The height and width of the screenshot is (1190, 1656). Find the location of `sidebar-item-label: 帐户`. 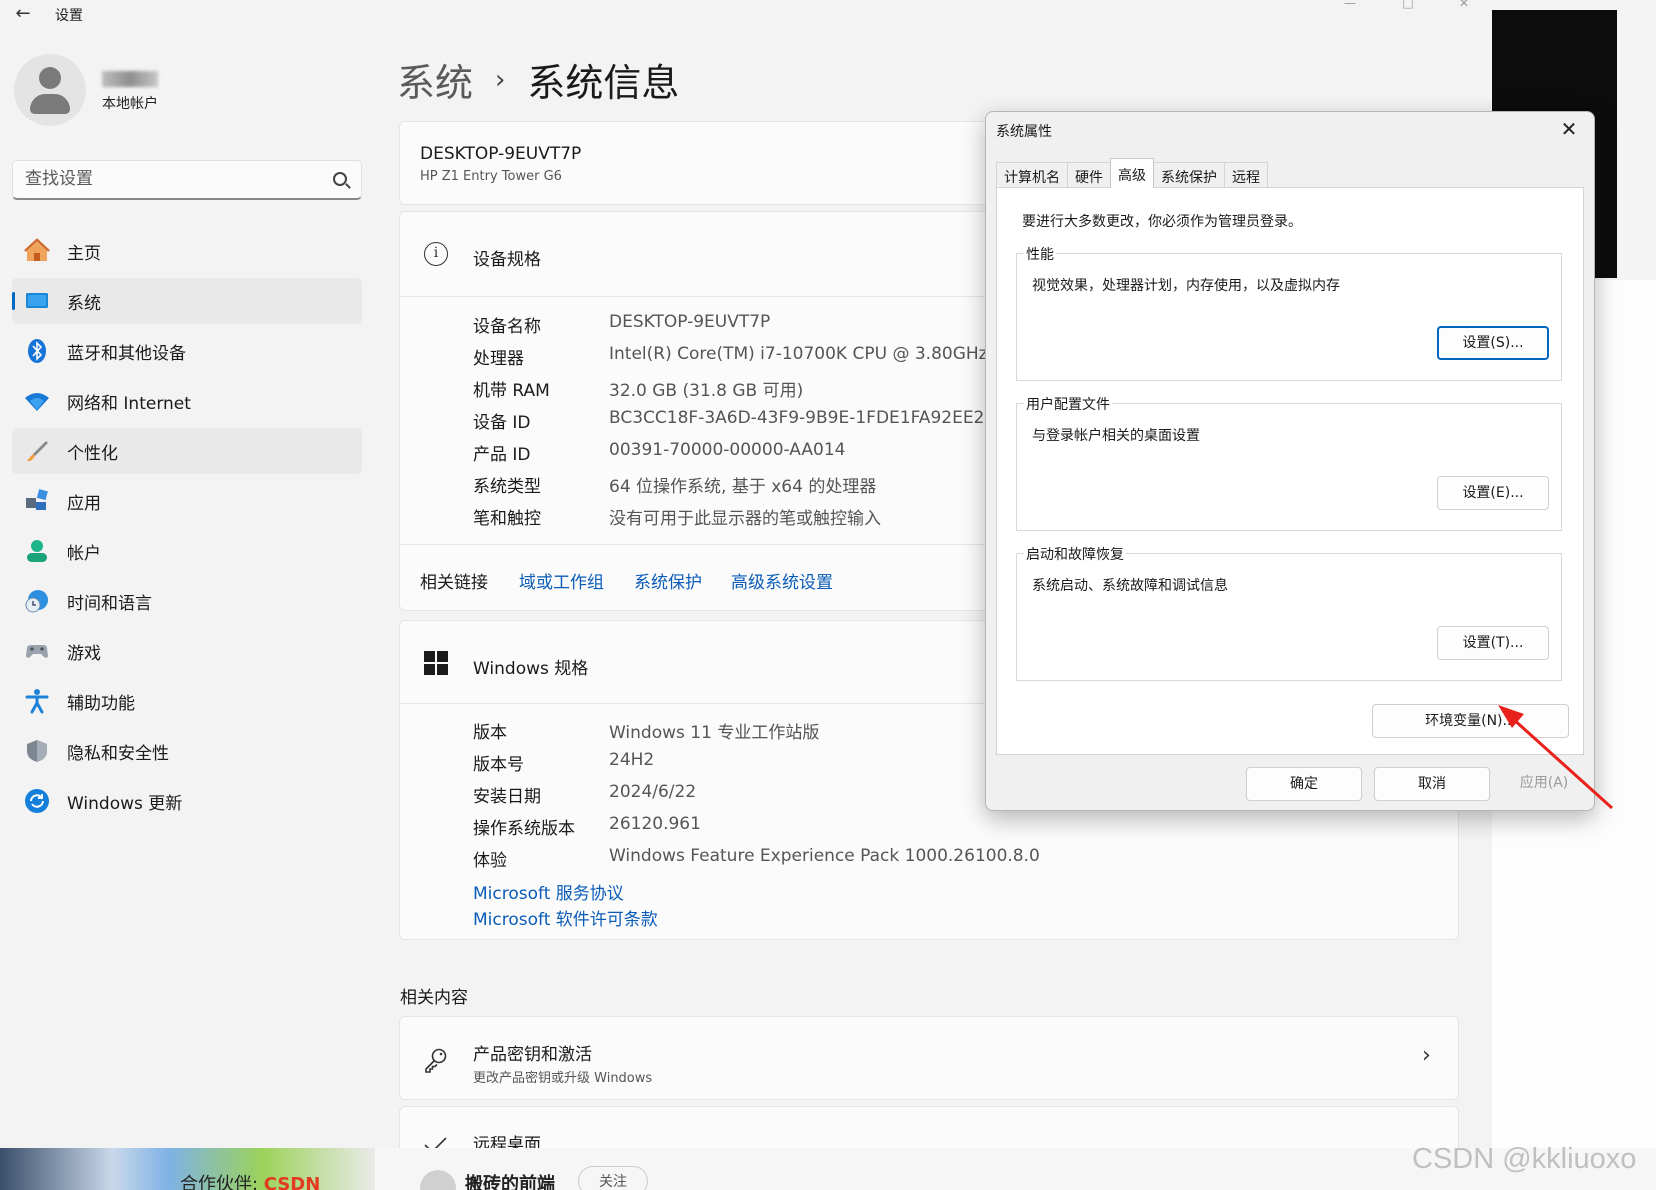

sidebar-item-label: 帐户 is located at coordinates (84, 553).